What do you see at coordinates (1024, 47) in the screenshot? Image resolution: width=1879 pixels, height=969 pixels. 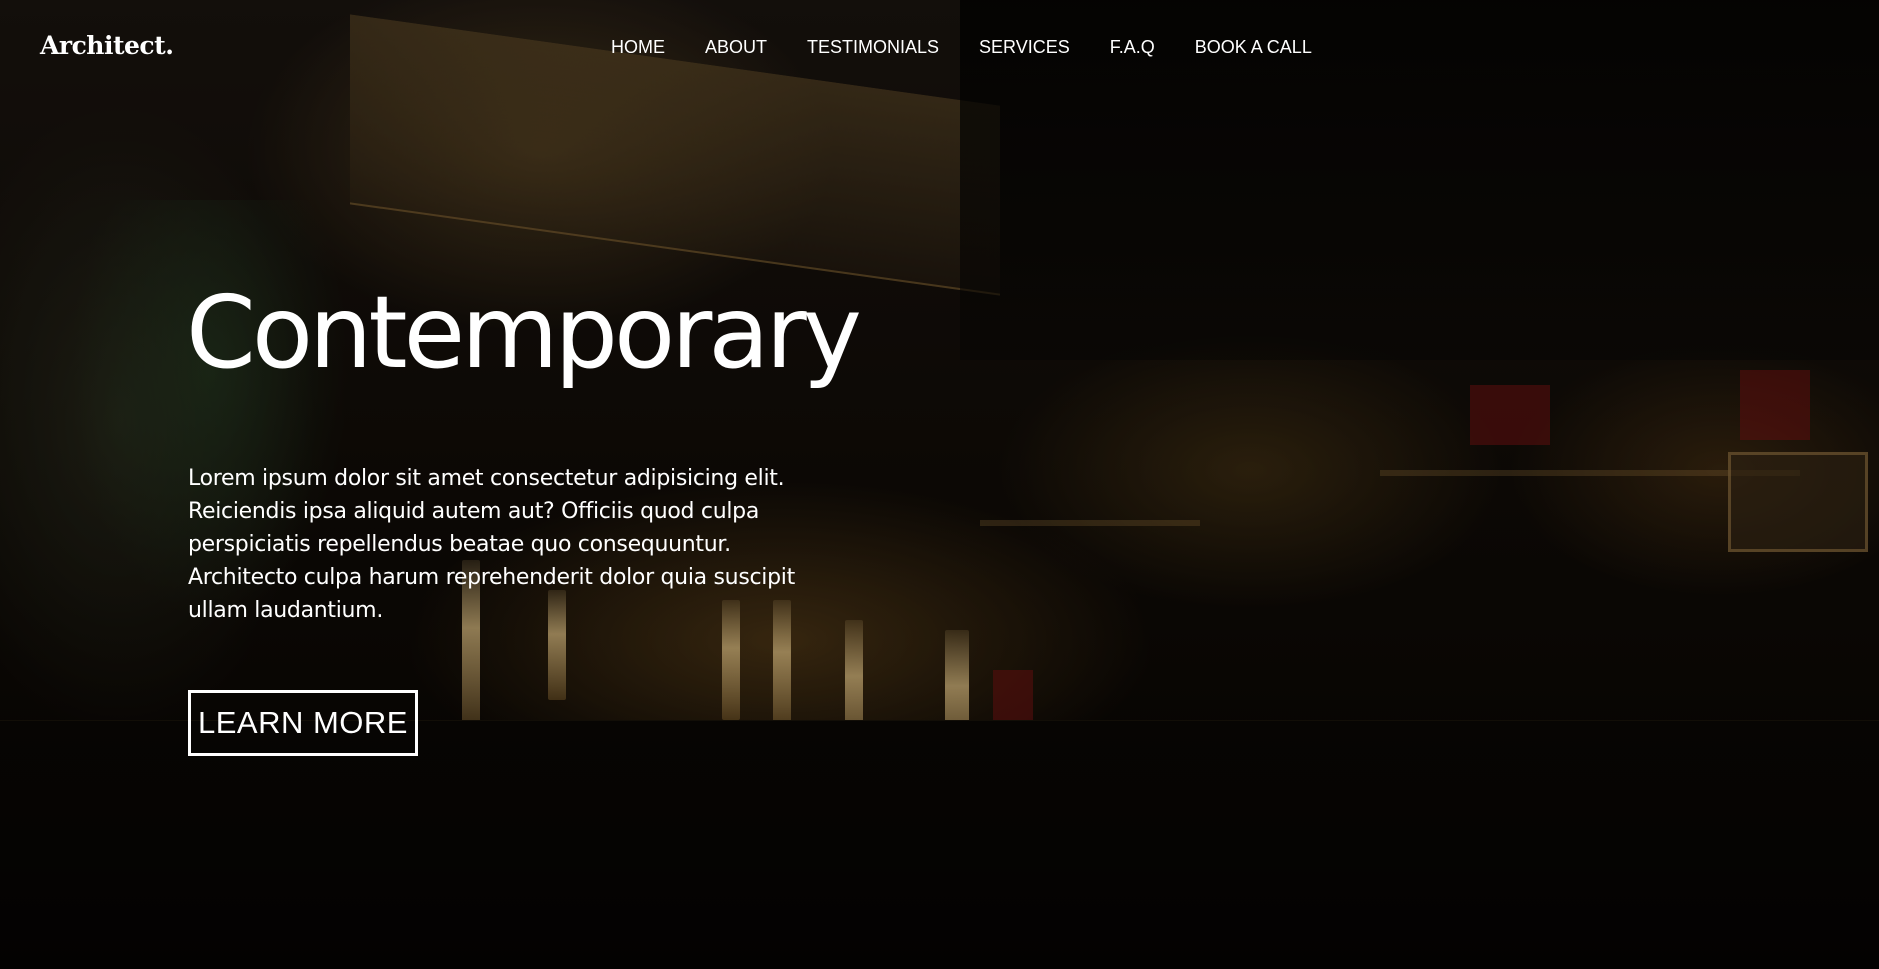 I see `nav-link-services: SERVICES` at bounding box center [1024, 47].